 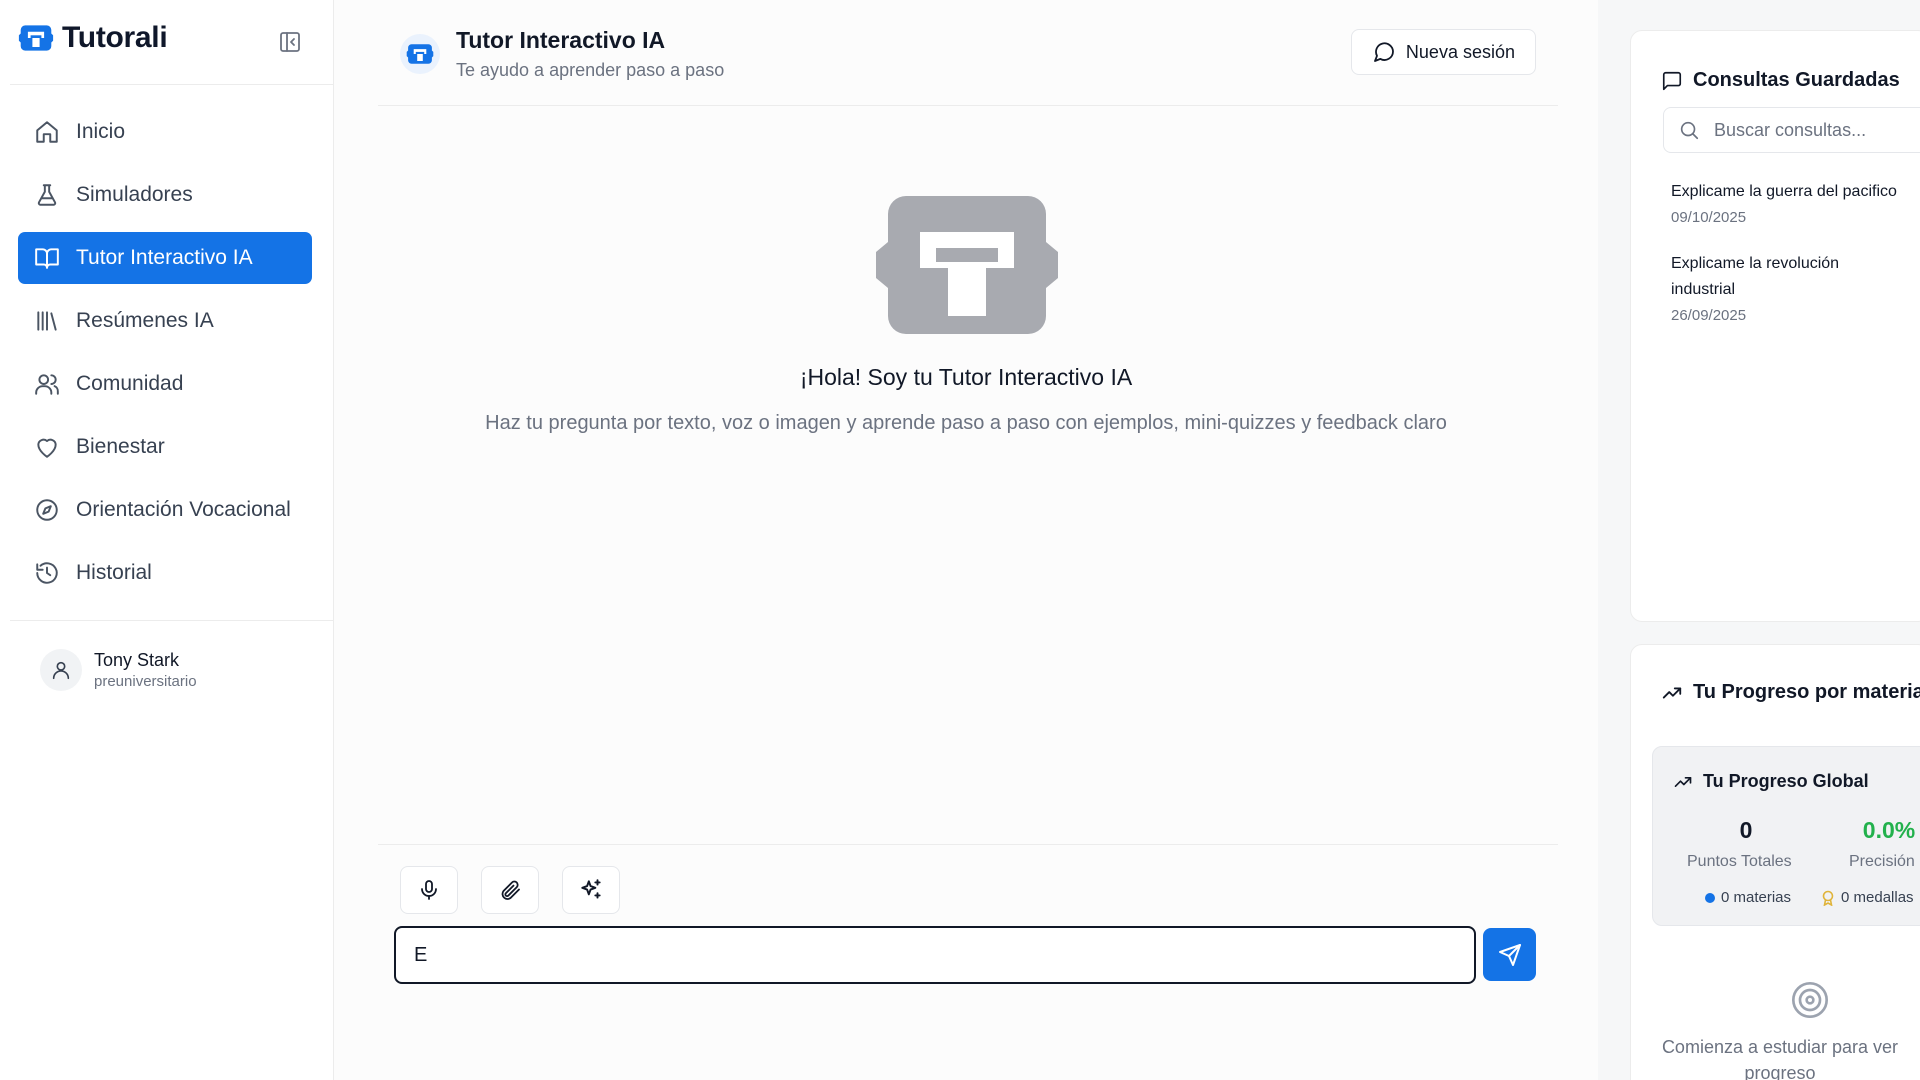 What do you see at coordinates (1739, 861) in the screenshot?
I see `points-label: Puntos Totales` at bounding box center [1739, 861].